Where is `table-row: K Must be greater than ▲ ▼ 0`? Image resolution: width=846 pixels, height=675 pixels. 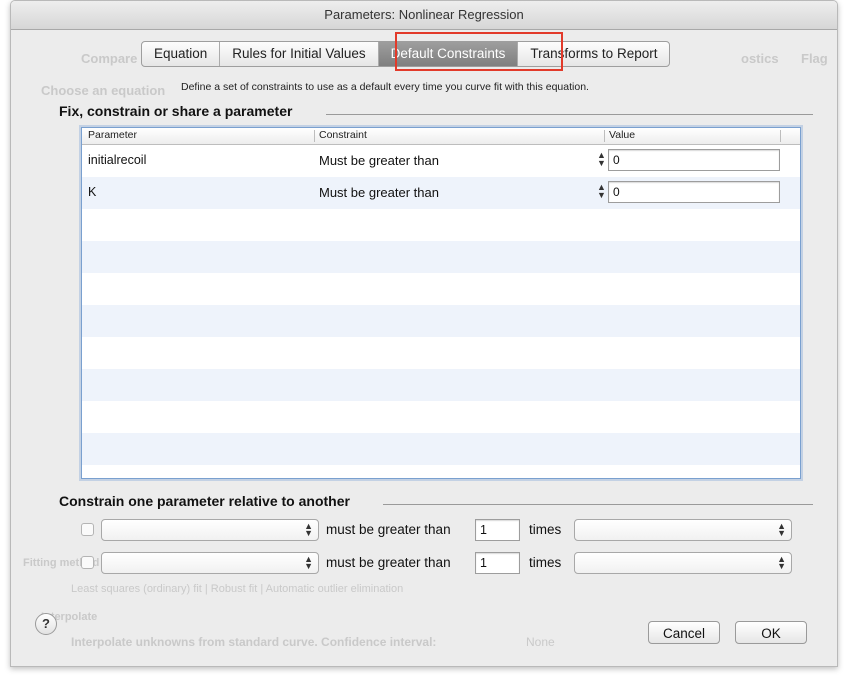
table-row: K Must be greater than ▲ ▼ 0 is located at coordinates (441, 193).